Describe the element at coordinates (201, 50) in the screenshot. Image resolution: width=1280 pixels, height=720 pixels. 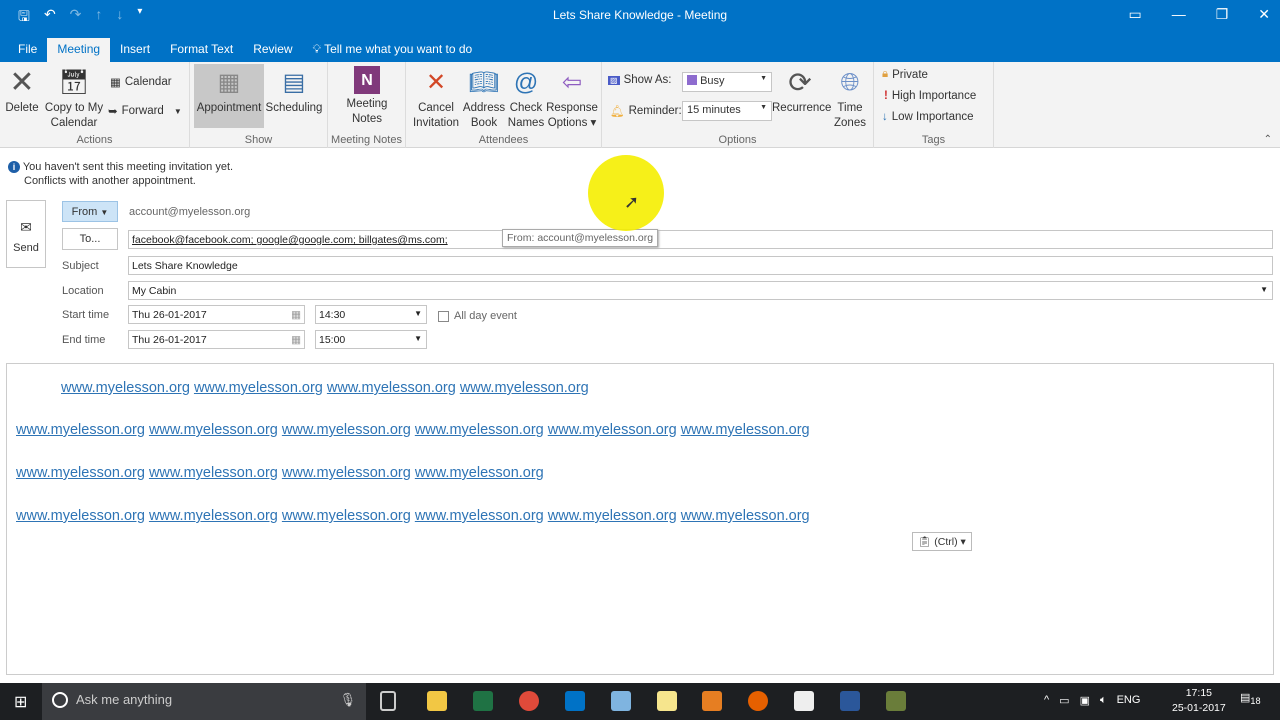
I see `tab-format-text: Format Text` at that location.